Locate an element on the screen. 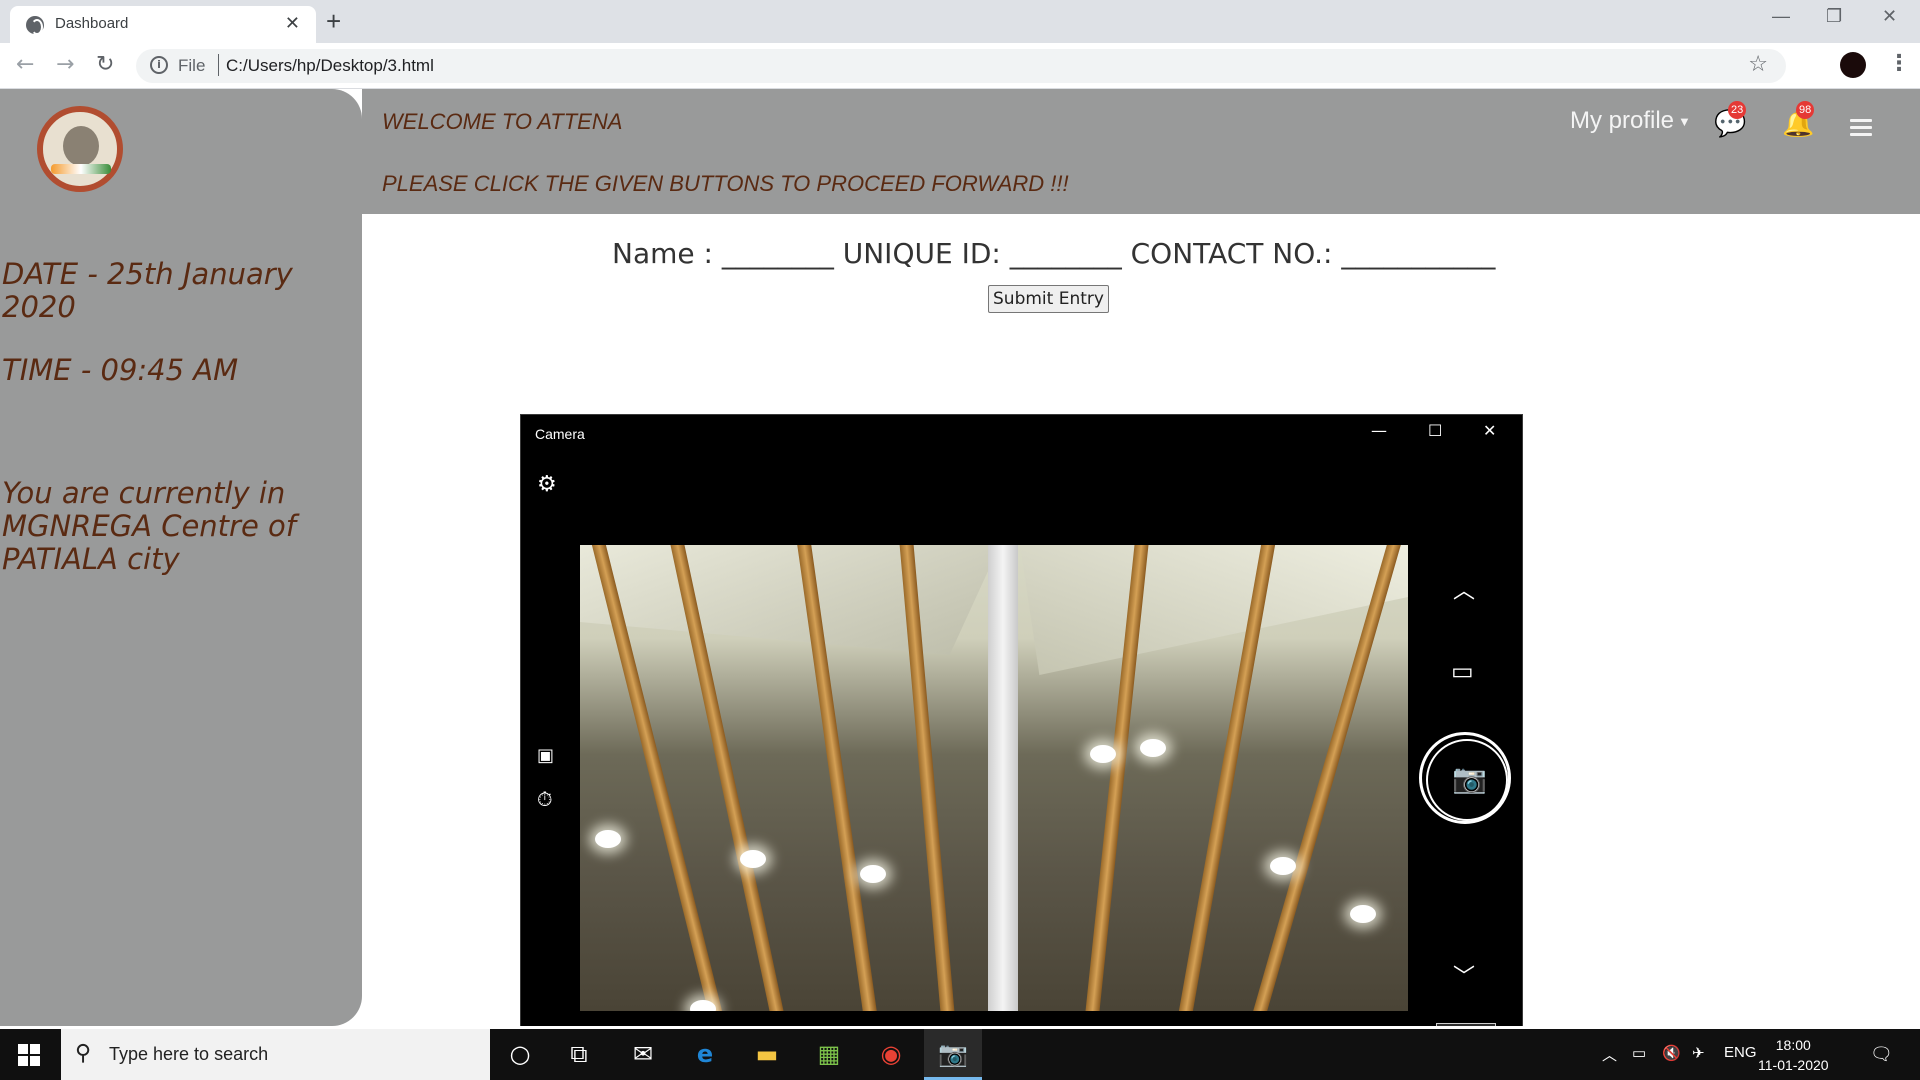 This screenshot has width=1920, height=1080. my-profile-dropdown: My profile ▼ is located at coordinates (1630, 121).